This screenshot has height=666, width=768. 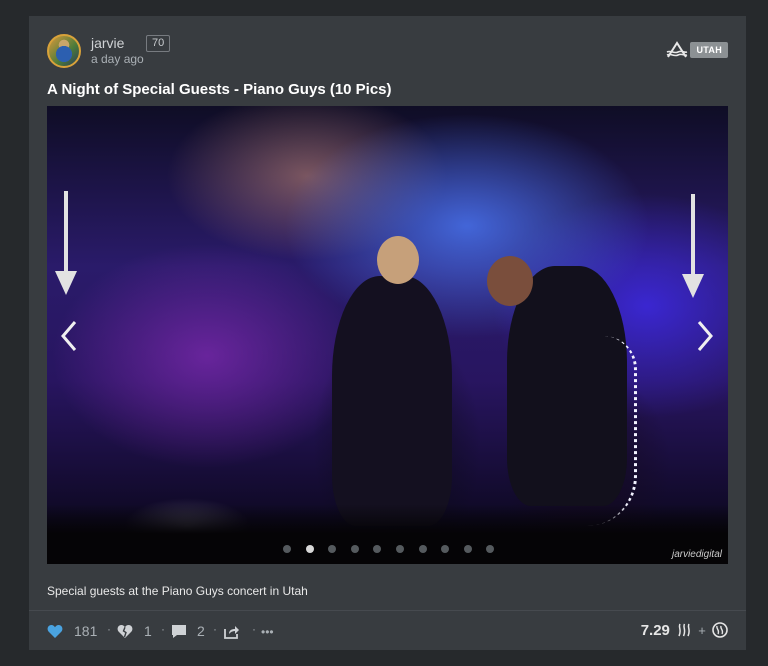 I want to click on reputation-badge: 70, so click(x=158, y=43).